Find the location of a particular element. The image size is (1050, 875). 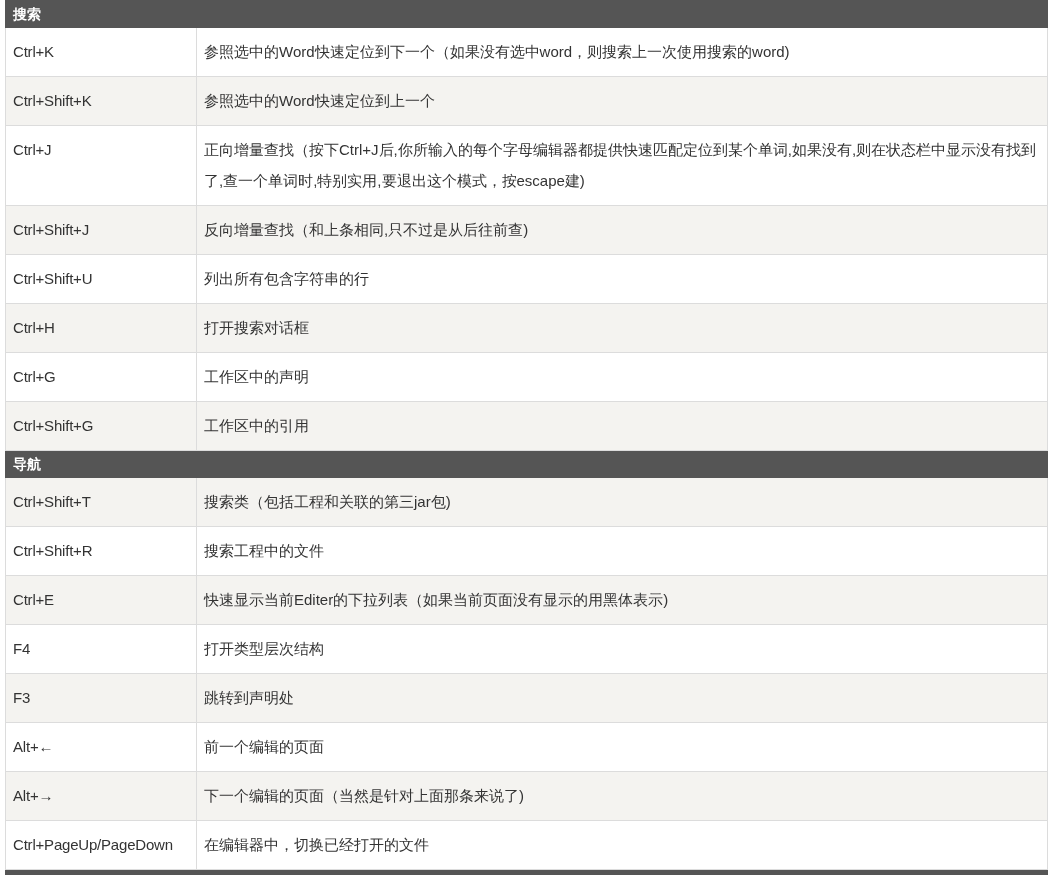

description-cell: 工作区中的引用 is located at coordinates (622, 426).